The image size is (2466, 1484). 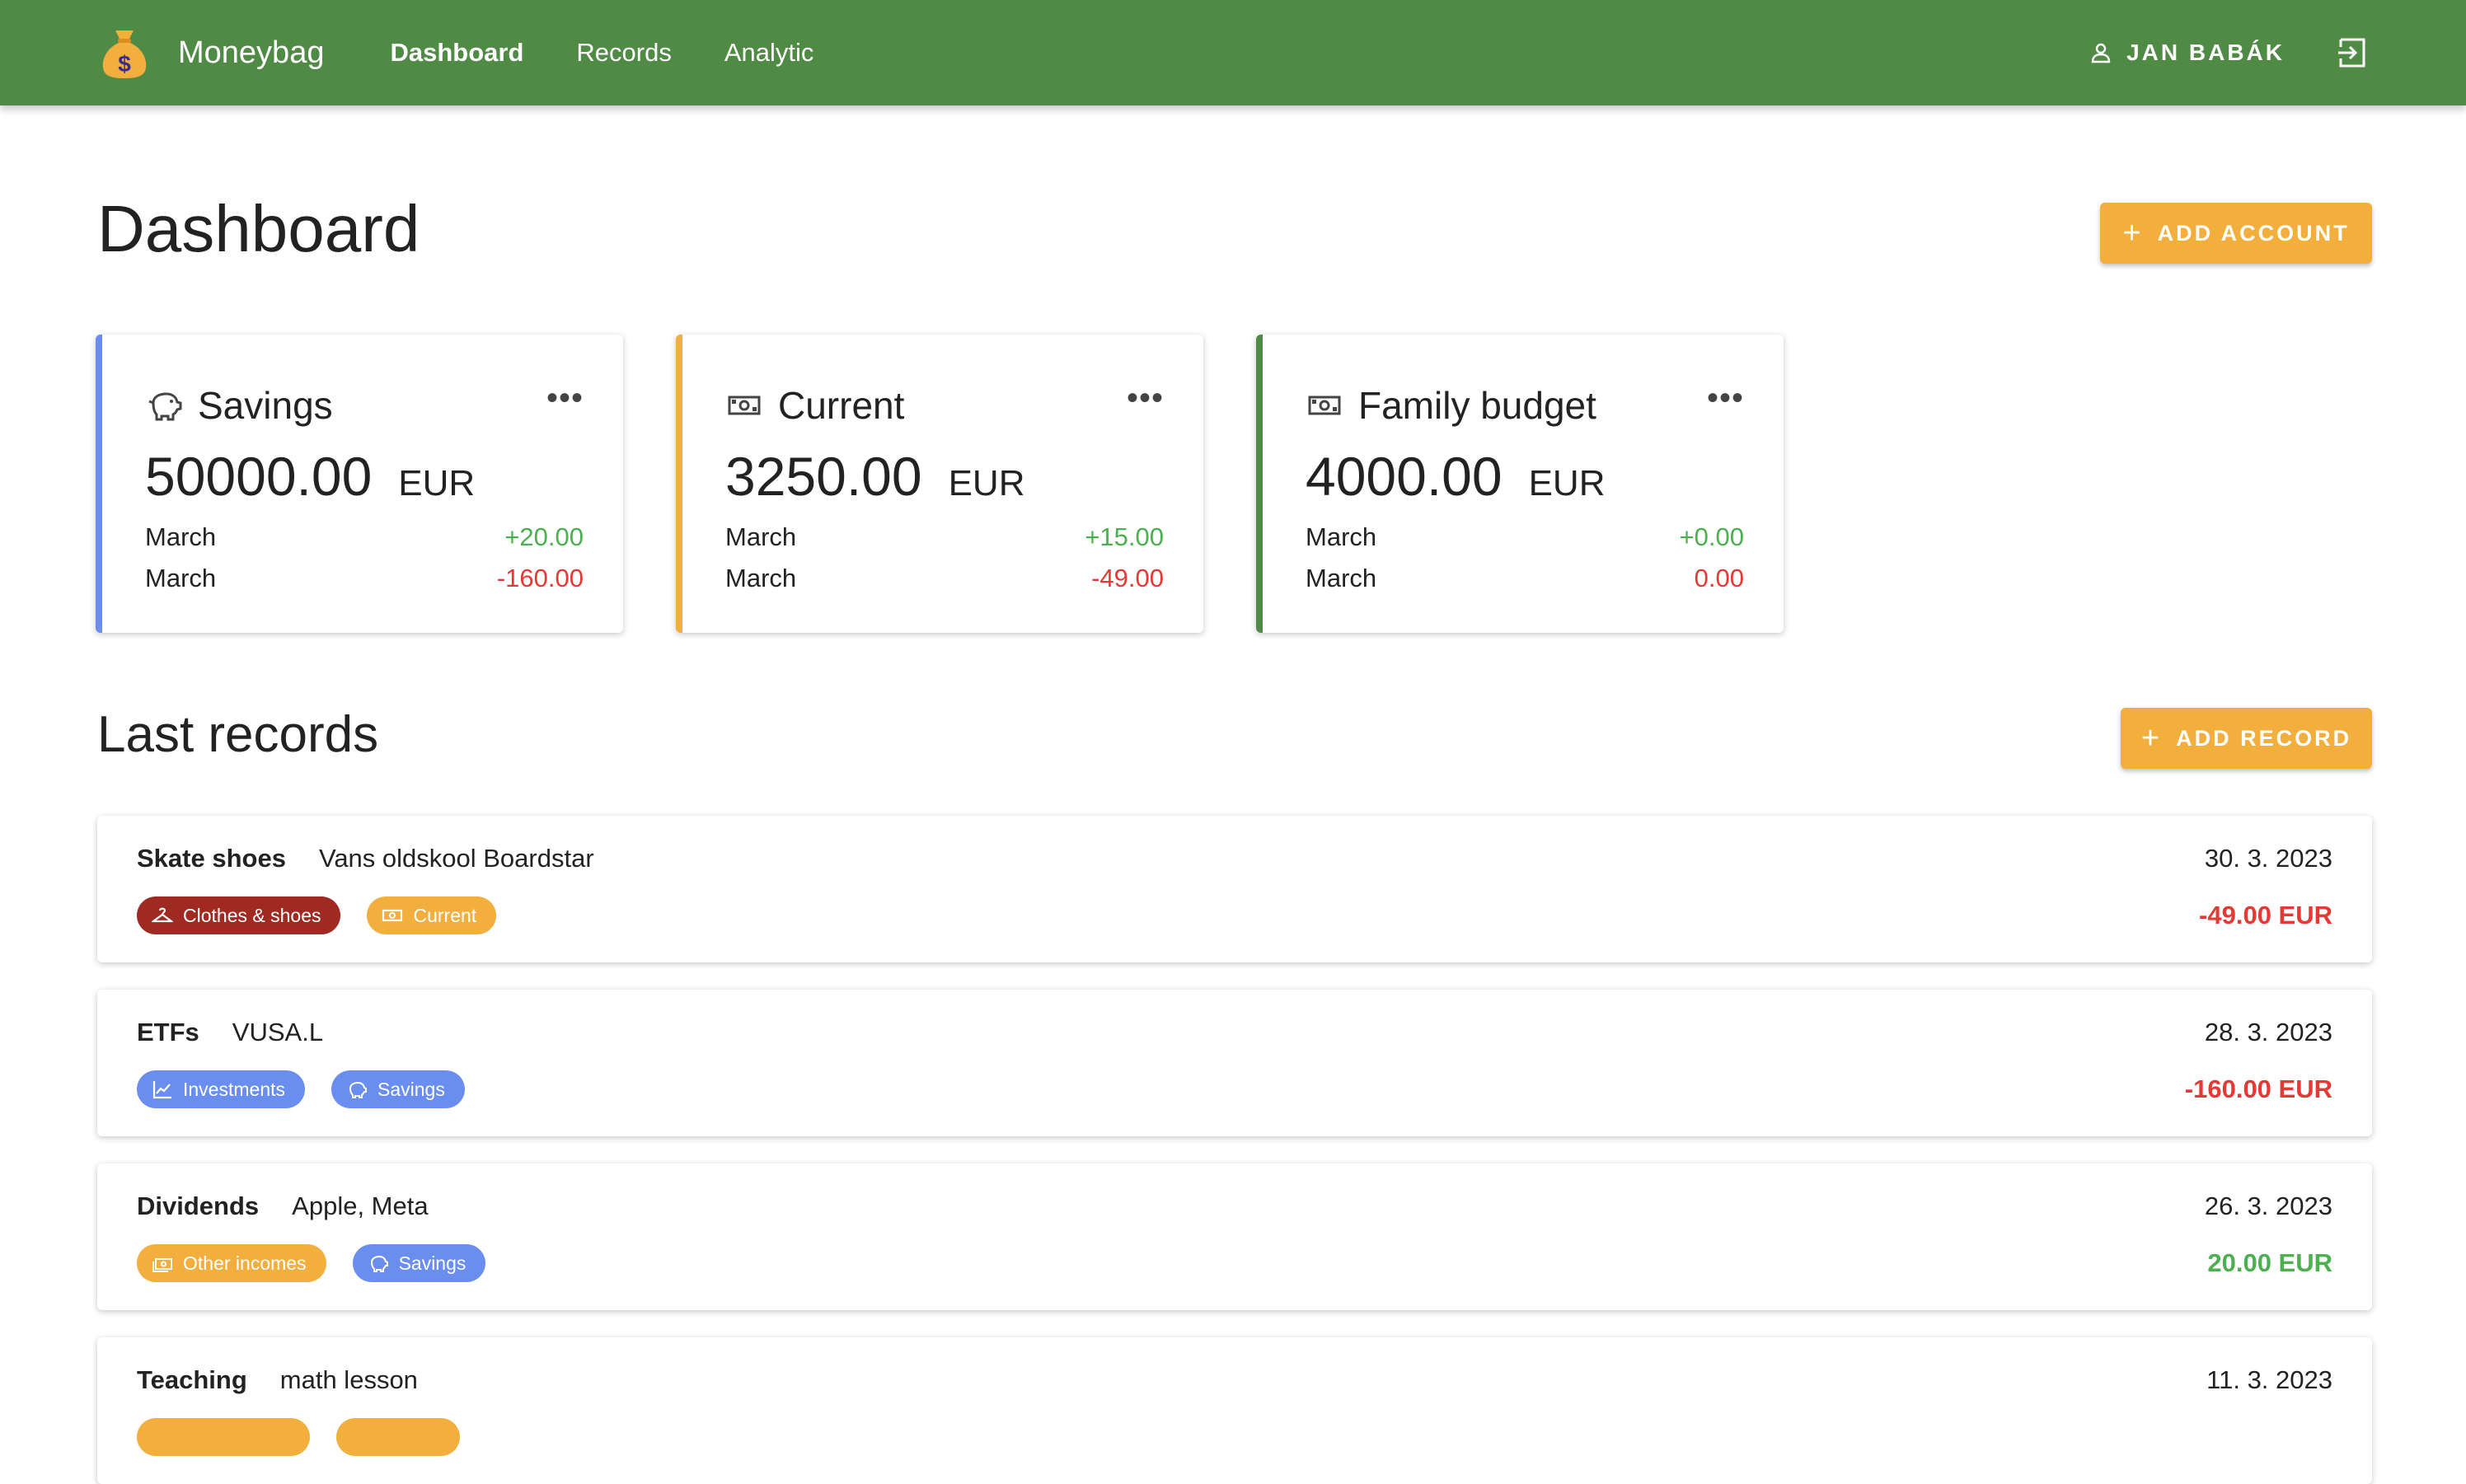 I want to click on chart-line-icon, so click(x=161, y=1090).